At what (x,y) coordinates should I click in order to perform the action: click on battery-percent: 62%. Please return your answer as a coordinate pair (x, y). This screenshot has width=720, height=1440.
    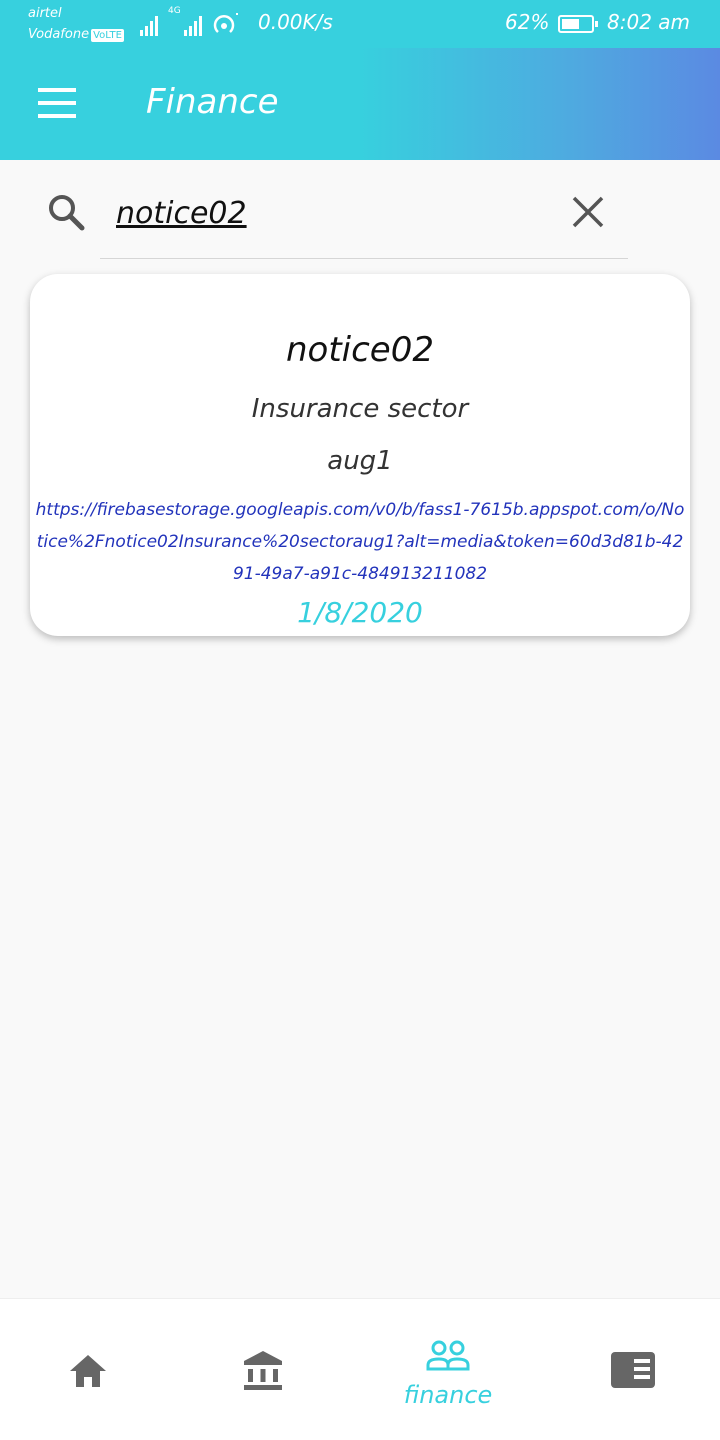
    Looking at the image, I should click on (527, 22).